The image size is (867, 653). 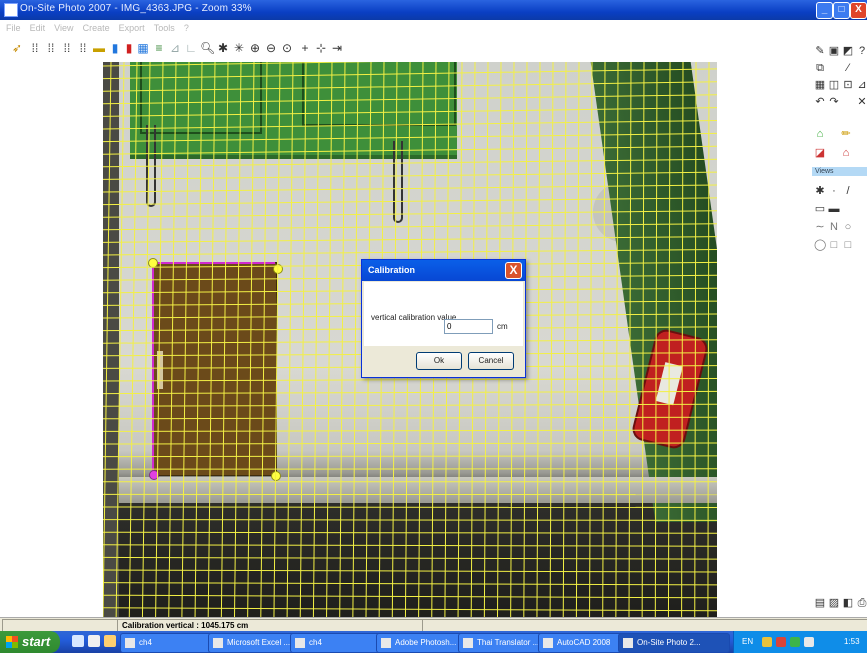 I want to click on disk-icon: ▣, so click(x=834, y=51).